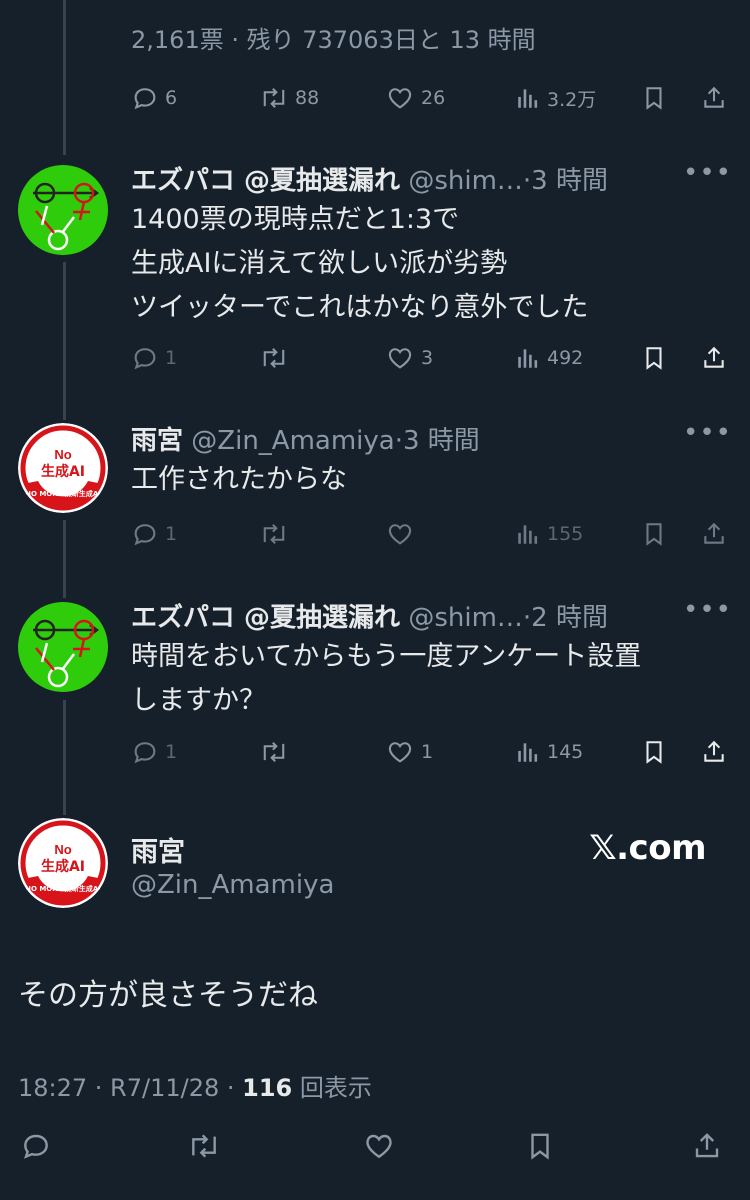 Image resolution: width=750 pixels, height=1200 pixels. Describe the element at coordinates (549, 534) in the screenshot. I see `views-button: 155` at that location.